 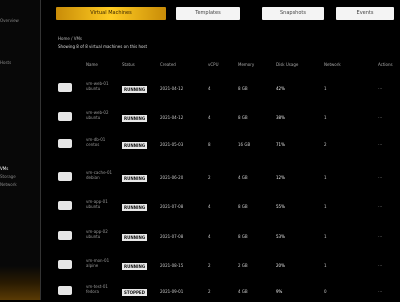 What do you see at coordinates (385, 64) in the screenshot?
I see `header-actions: Actions` at bounding box center [385, 64].